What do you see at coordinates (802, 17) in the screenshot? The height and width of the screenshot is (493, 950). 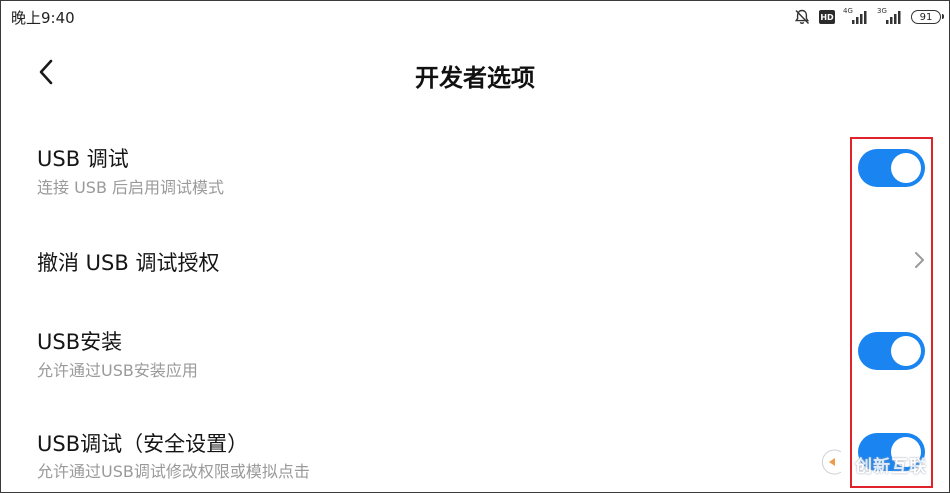 I see `mute-bell-icon` at bounding box center [802, 17].